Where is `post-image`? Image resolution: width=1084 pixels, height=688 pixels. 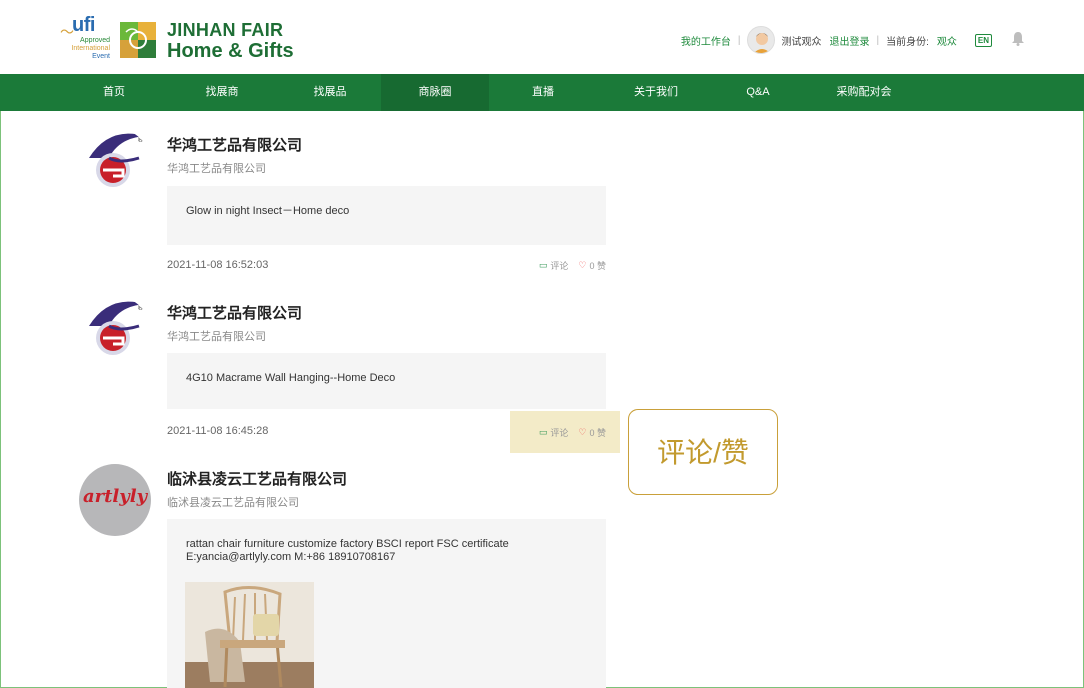 post-image is located at coordinates (249, 635).